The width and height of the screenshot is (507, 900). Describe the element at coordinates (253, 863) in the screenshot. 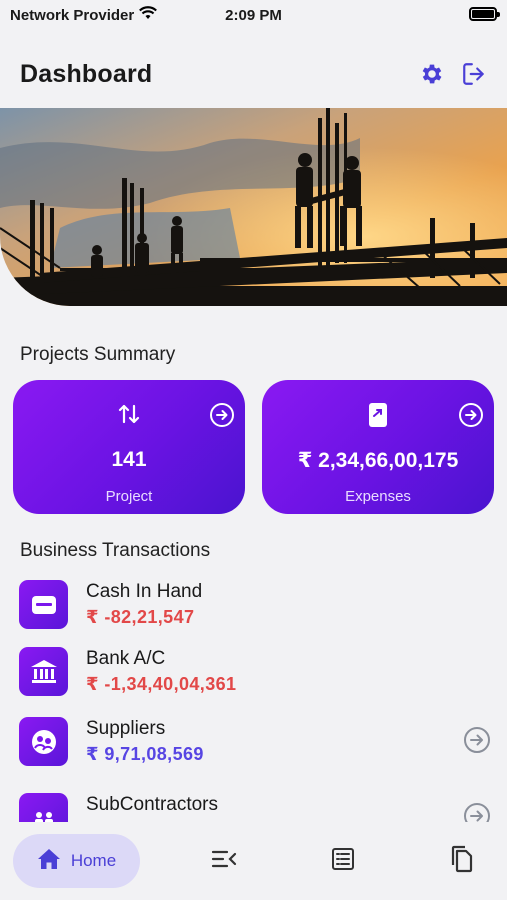

I see `bottom-tab-bar: Home` at that location.